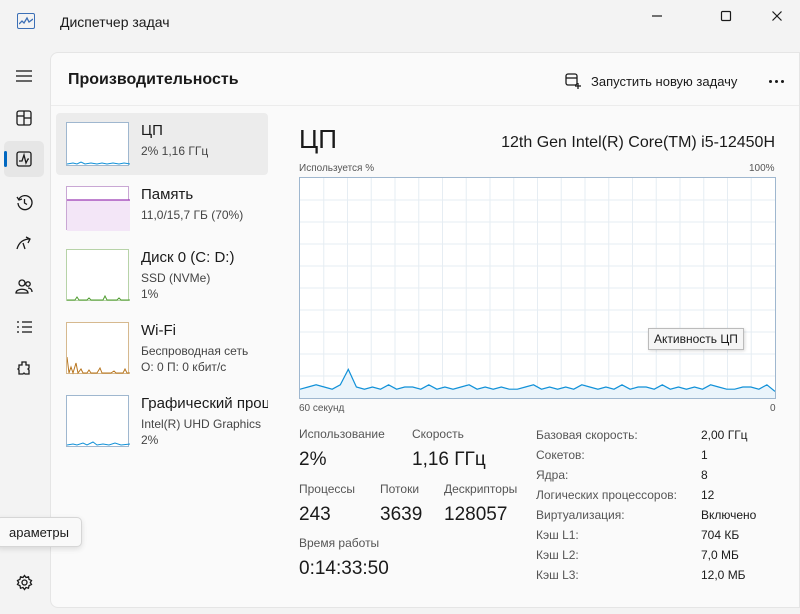  I want to click on title-bar: Диспетчер задач, so click(400, 24).